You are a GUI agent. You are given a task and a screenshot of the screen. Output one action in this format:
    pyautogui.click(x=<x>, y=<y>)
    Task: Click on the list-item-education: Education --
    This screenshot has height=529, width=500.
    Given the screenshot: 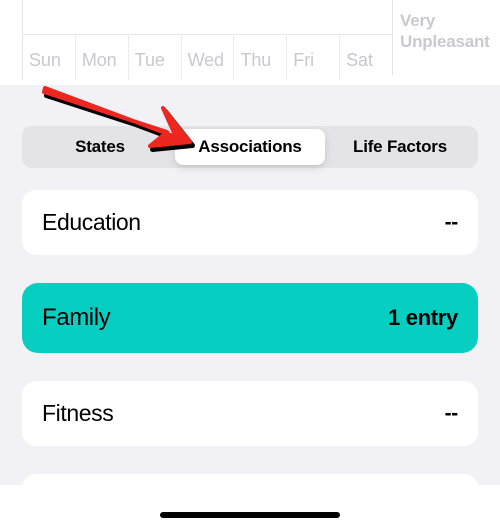 What is the action you would take?
    pyautogui.click(x=250, y=222)
    